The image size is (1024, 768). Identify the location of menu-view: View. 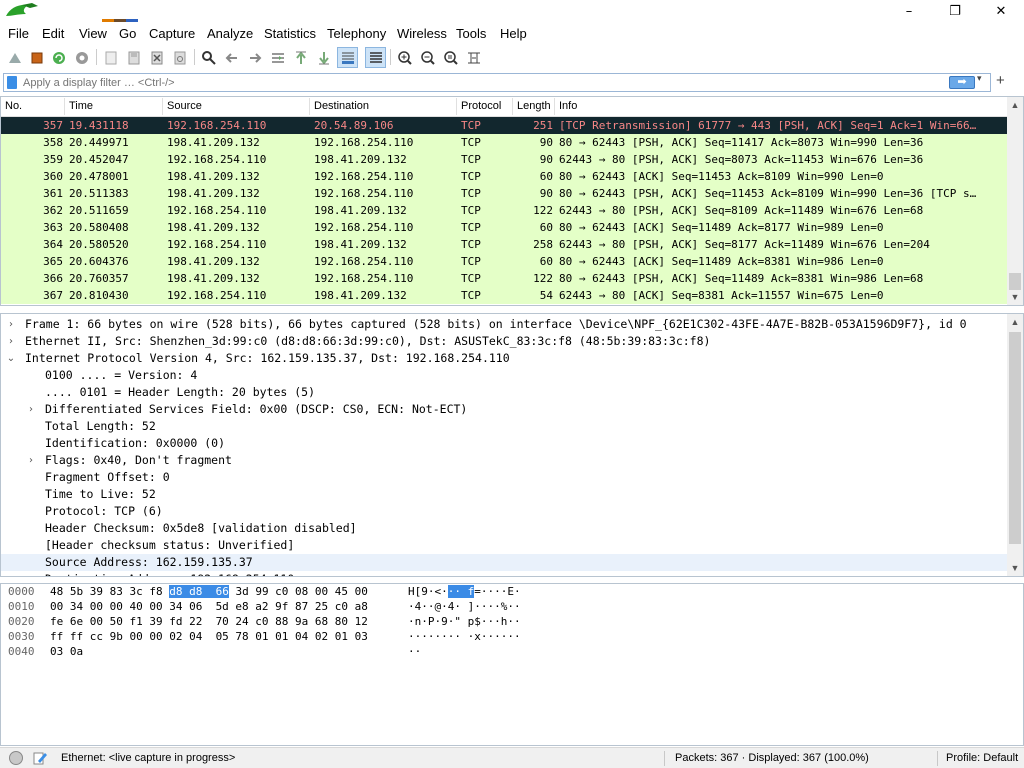
(93, 33).